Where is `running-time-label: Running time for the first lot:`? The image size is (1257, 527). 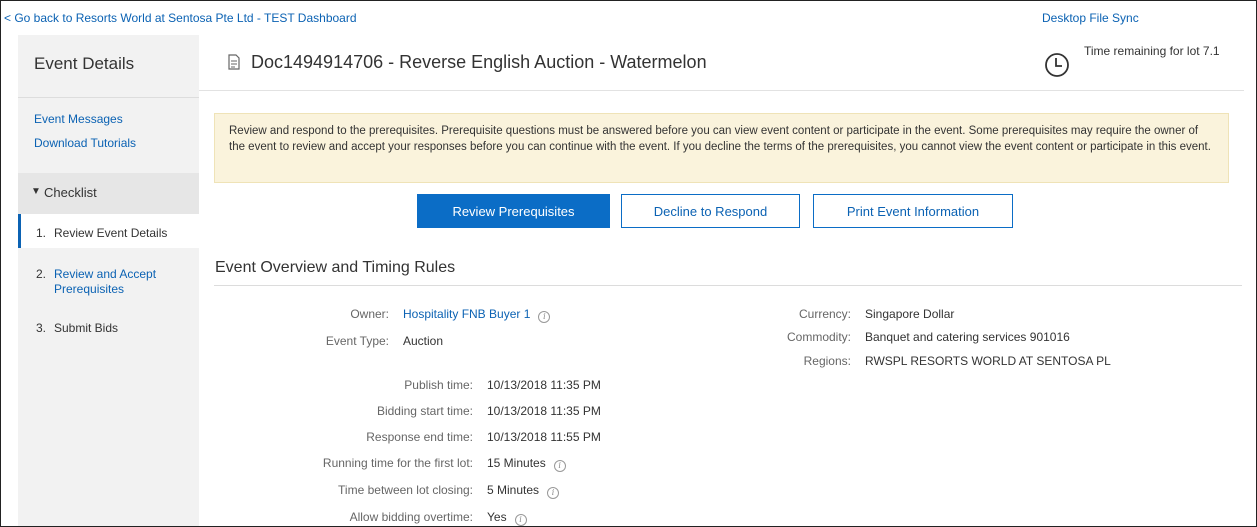
running-time-label: Running time for the first lot: is located at coordinates (397, 463).